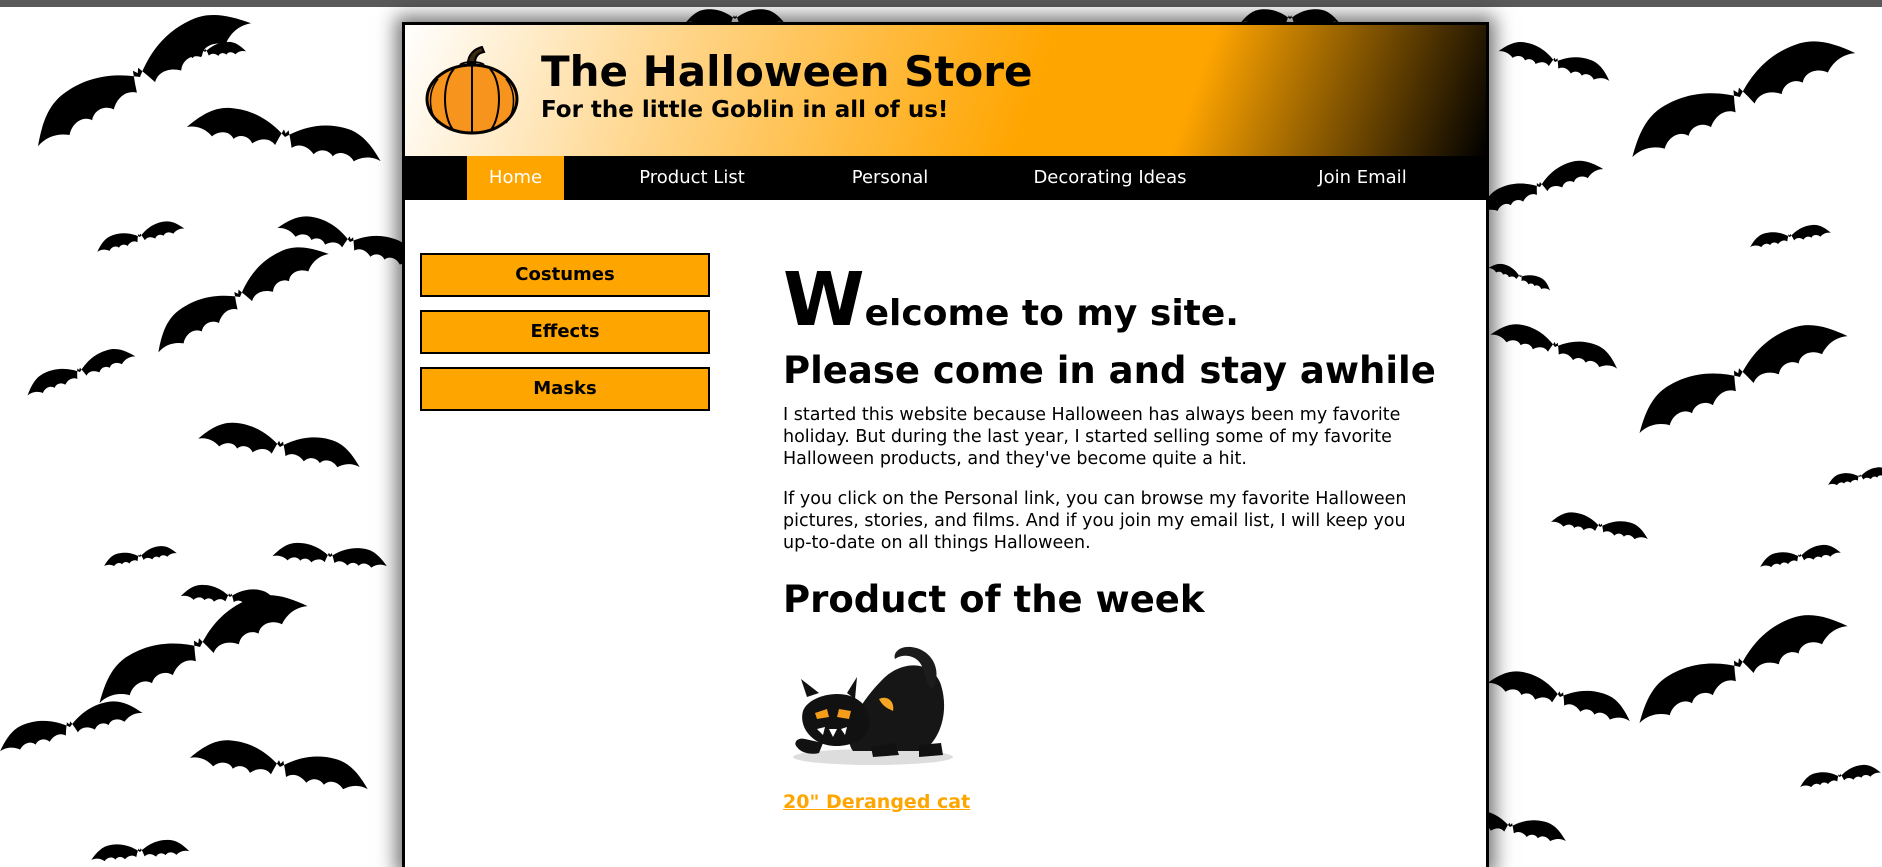 The image size is (1882, 867). Describe the element at coordinates (1362, 178) in the screenshot. I see `nav-item-join-email: Join Email` at that location.